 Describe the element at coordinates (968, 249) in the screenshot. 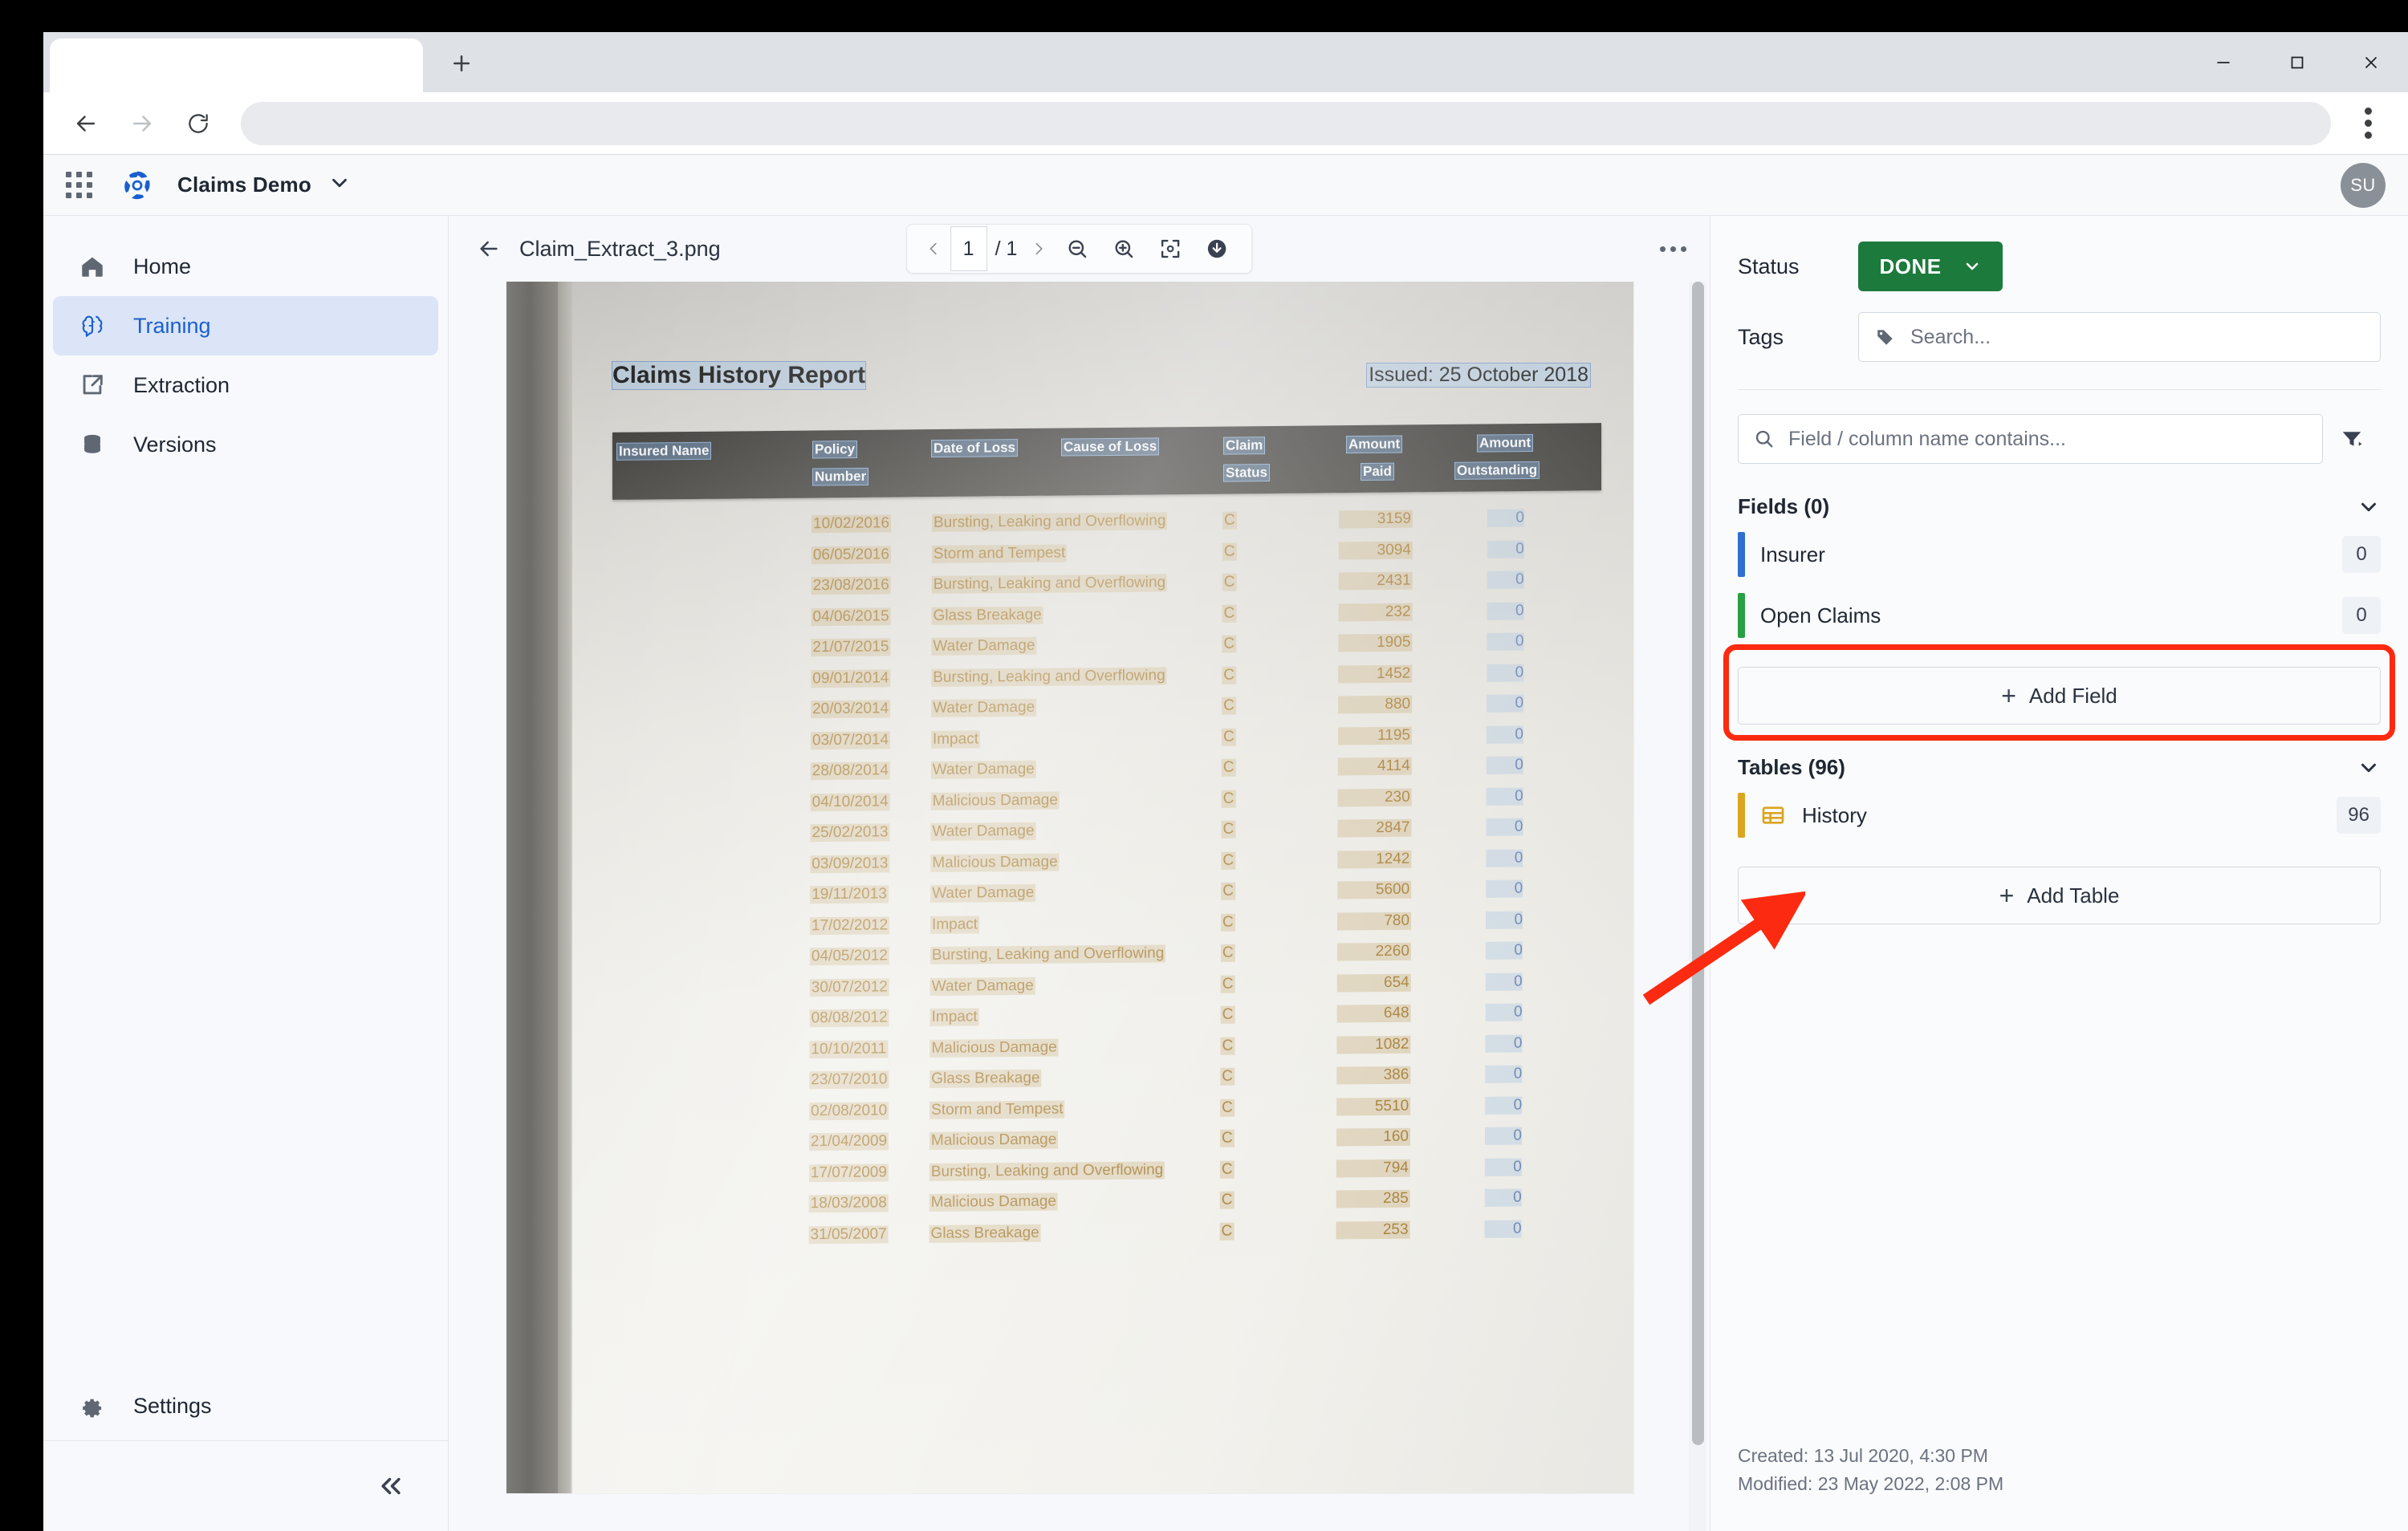

I see `page-number-input: 1` at that location.